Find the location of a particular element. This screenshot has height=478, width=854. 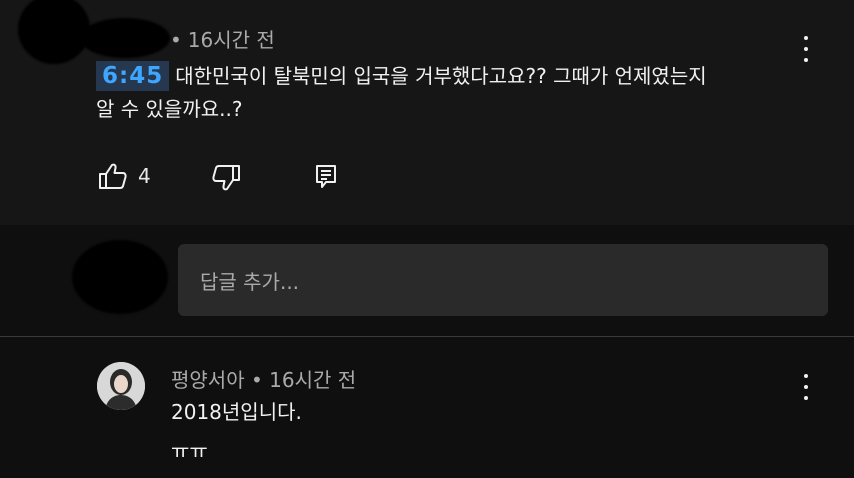

comment-text-line2: 알 수 있을까요..? is located at coordinates (169, 109).